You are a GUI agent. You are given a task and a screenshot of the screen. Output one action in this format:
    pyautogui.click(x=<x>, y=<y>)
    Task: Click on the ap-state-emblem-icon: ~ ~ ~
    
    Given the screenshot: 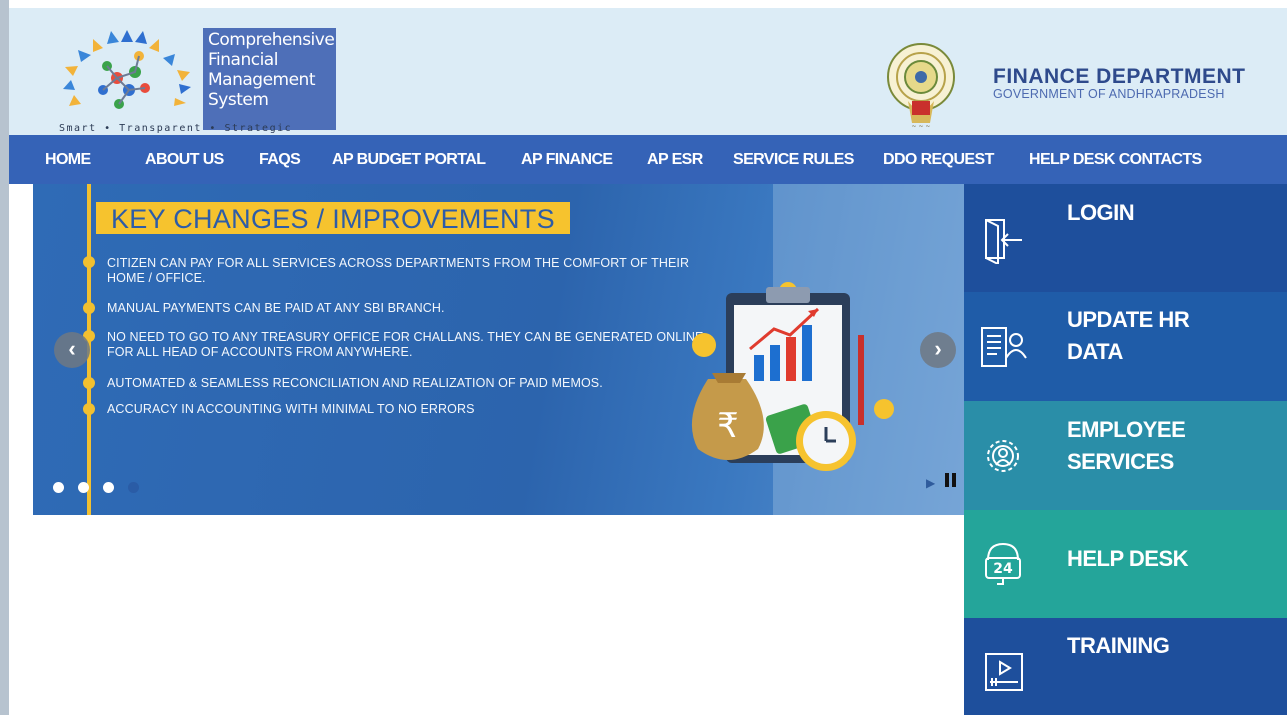 What is the action you would take?
    pyautogui.click(x=921, y=86)
    